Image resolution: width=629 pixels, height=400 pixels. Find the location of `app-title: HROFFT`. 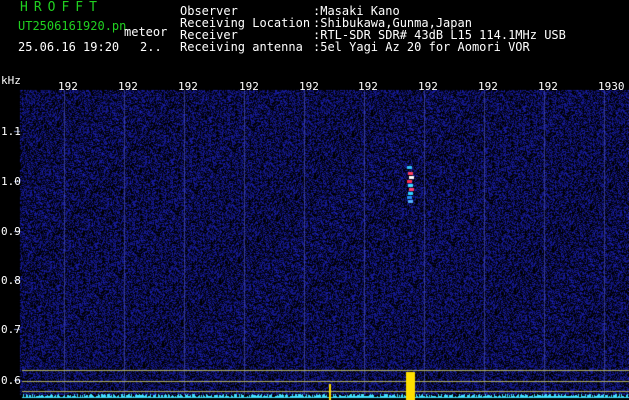

app-title: HROFFT is located at coordinates (61, 7).